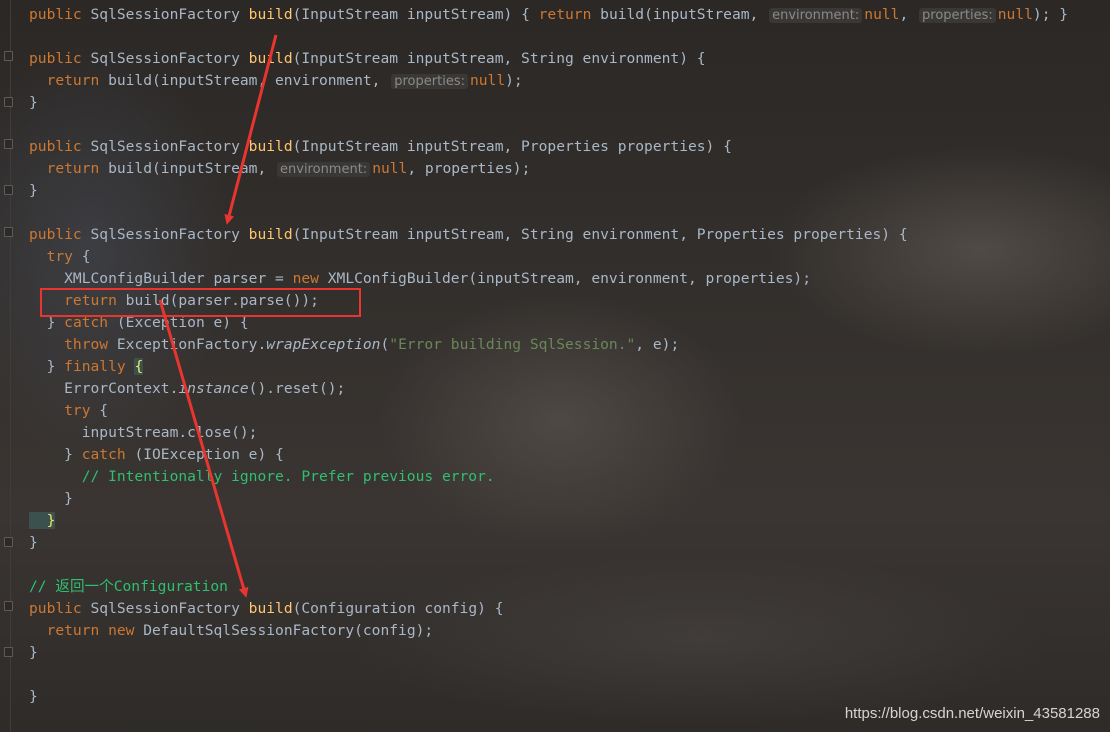 This screenshot has width=1110, height=732. I want to click on code-token: (, so click(385, 344).